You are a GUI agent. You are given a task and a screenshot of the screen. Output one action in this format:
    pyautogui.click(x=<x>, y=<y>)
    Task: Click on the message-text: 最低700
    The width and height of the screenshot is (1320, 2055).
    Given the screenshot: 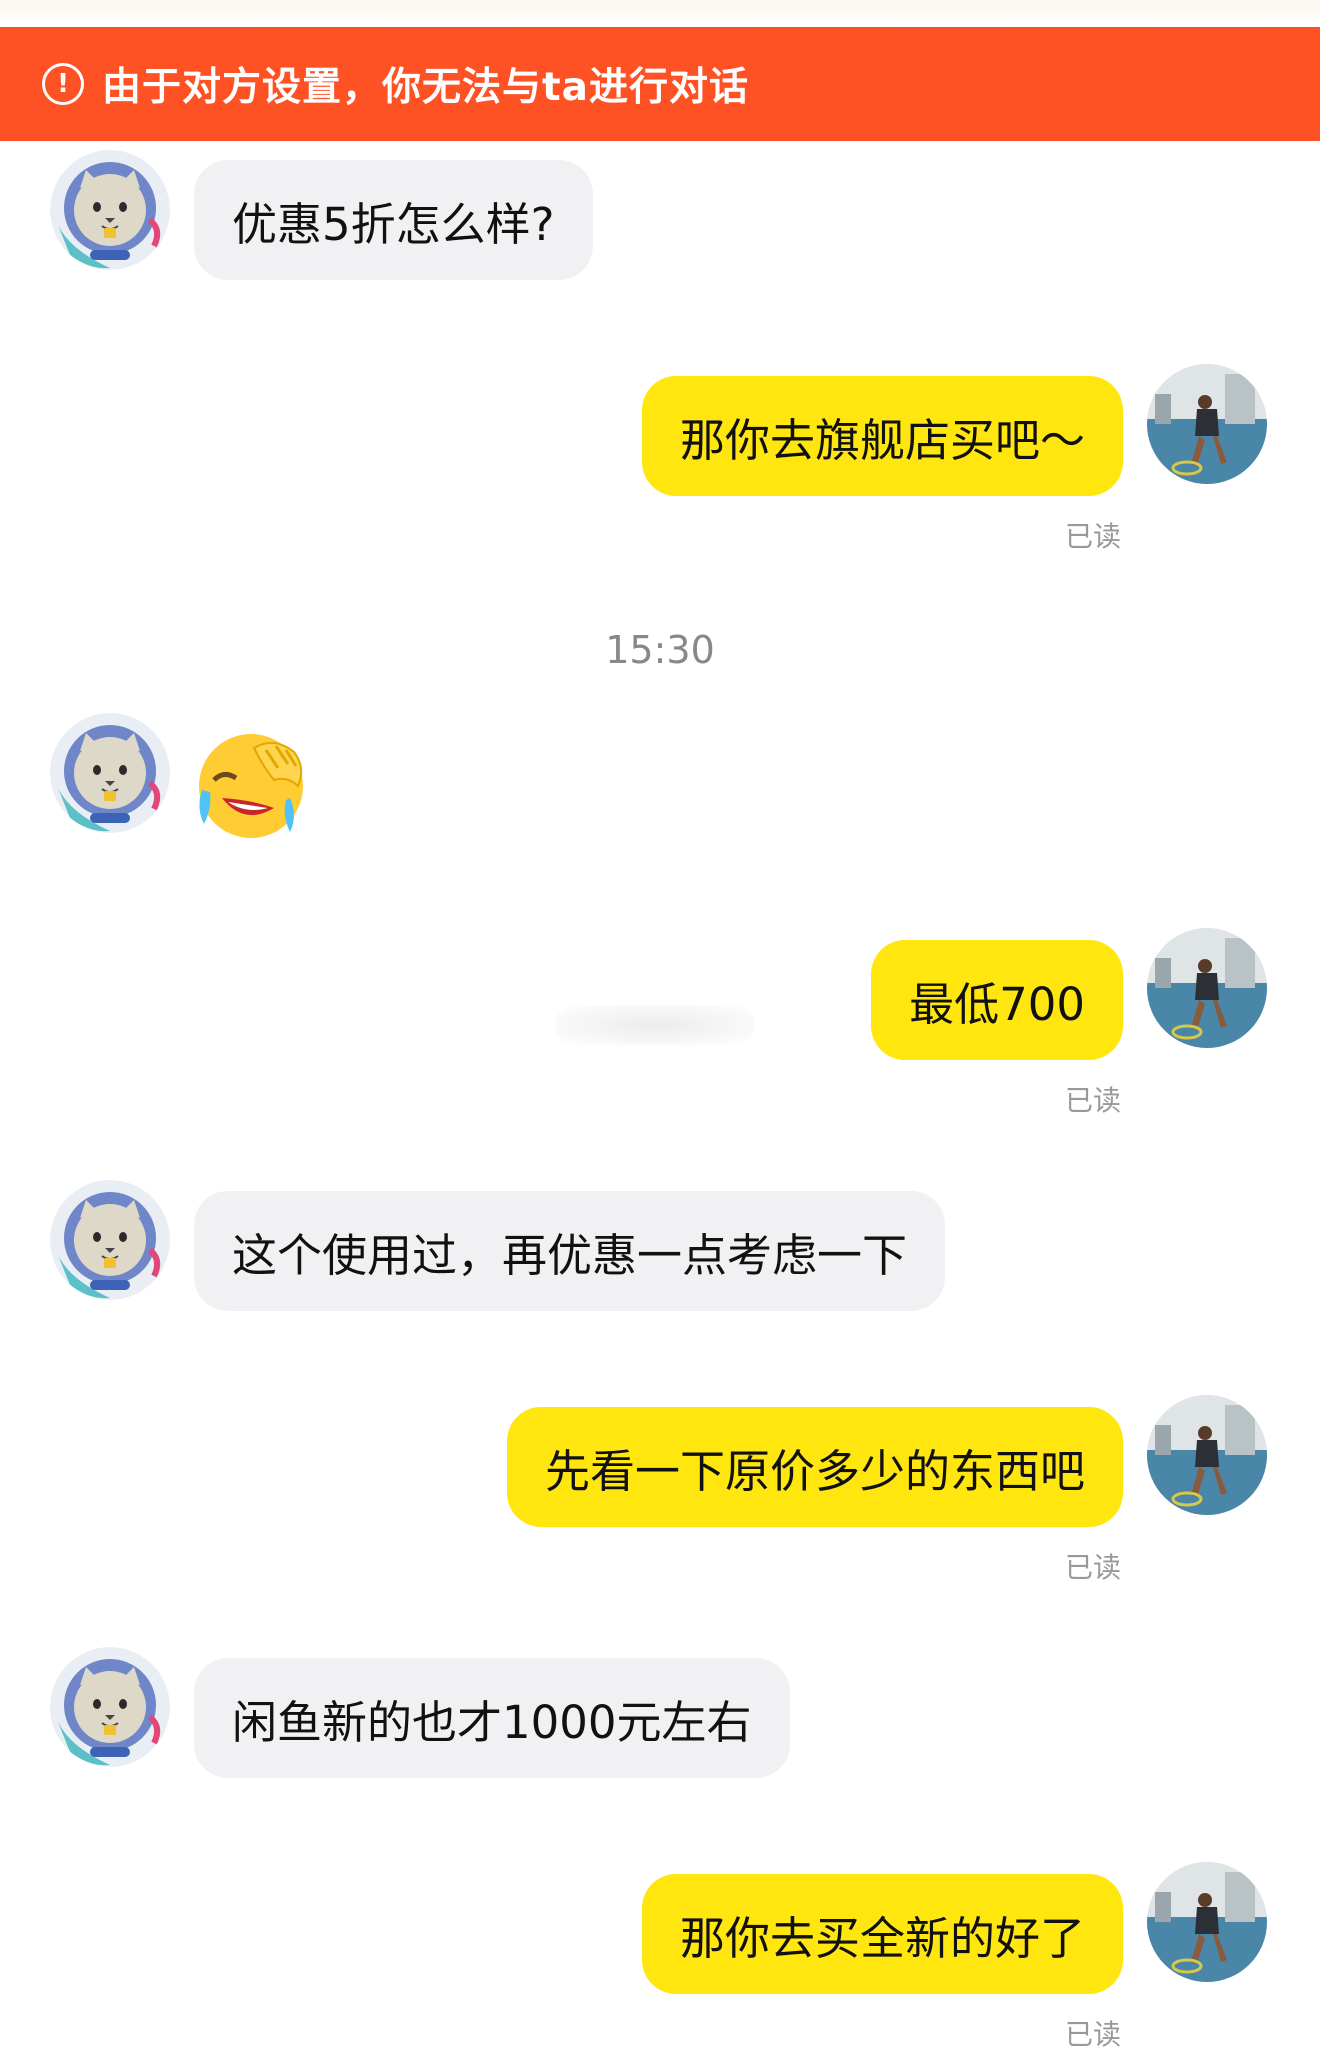 What is the action you would take?
    pyautogui.click(x=997, y=1004)
    